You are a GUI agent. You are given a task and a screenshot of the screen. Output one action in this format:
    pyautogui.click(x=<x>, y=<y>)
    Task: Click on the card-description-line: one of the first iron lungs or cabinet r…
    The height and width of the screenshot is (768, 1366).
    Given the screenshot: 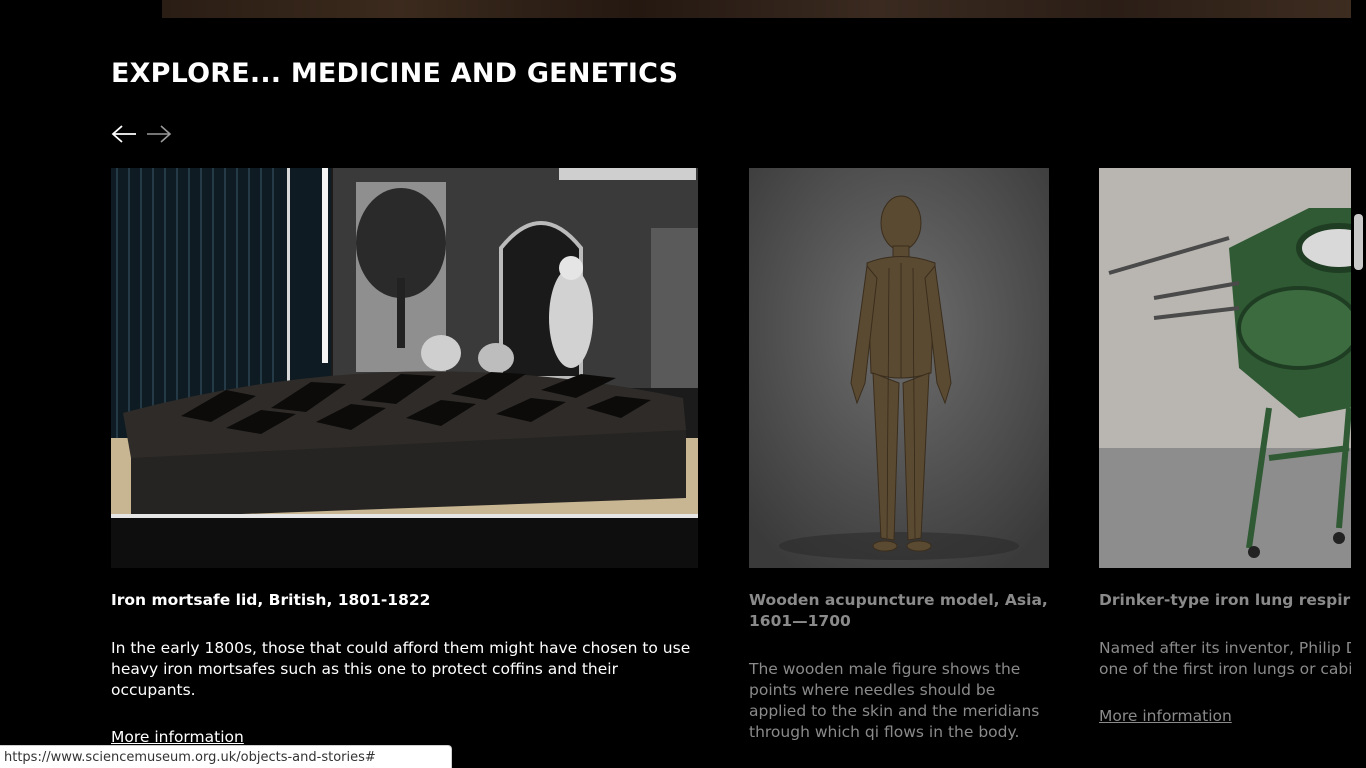 What is the action you would take?
    pyautogui.click(x=1225, y=669)
    